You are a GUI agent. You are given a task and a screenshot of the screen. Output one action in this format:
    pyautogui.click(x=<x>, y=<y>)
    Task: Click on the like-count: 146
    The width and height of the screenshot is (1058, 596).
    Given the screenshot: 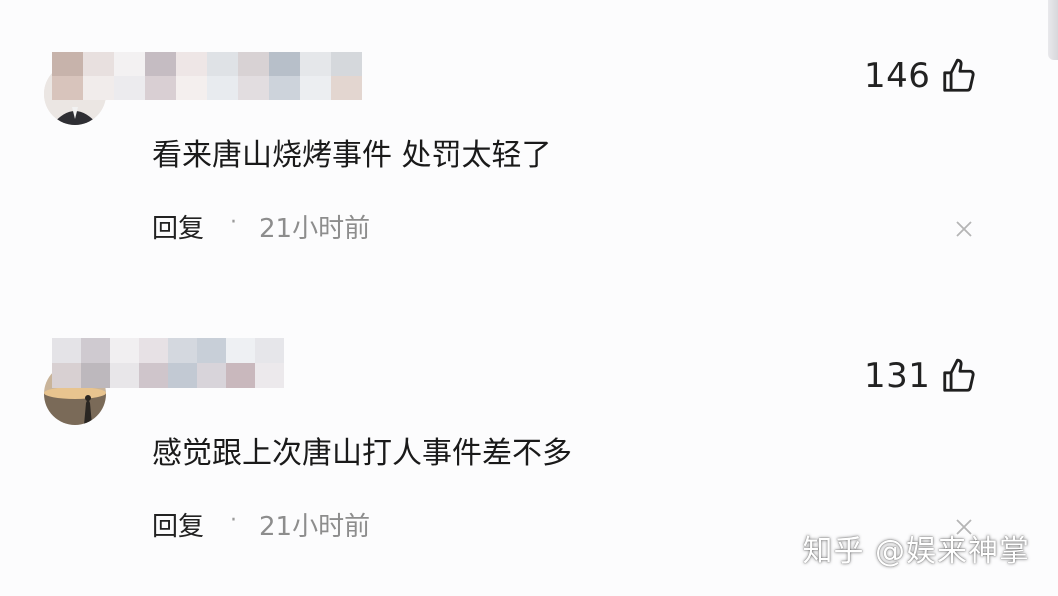 What is the action you would take?
    pyautogui.click(x=897, y=76)
    